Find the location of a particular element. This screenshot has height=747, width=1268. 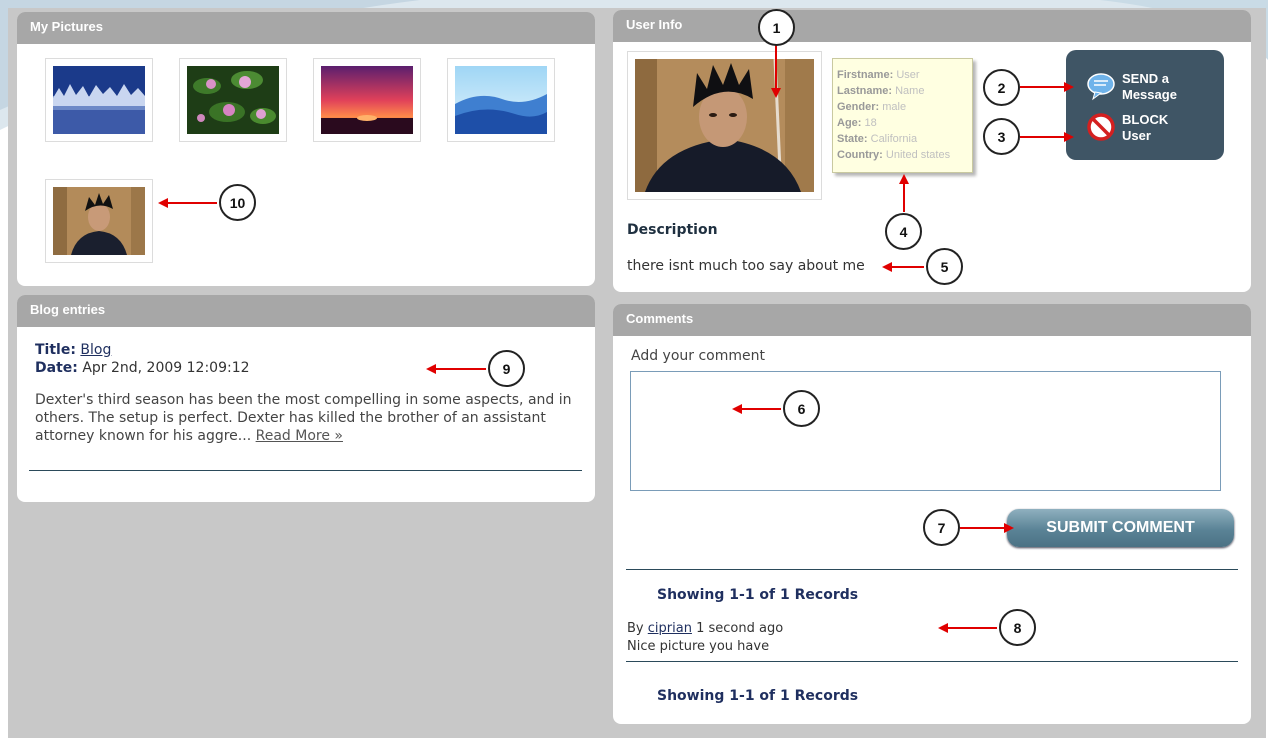

blog-title-link: Blog is located at coordinates (95, 350).